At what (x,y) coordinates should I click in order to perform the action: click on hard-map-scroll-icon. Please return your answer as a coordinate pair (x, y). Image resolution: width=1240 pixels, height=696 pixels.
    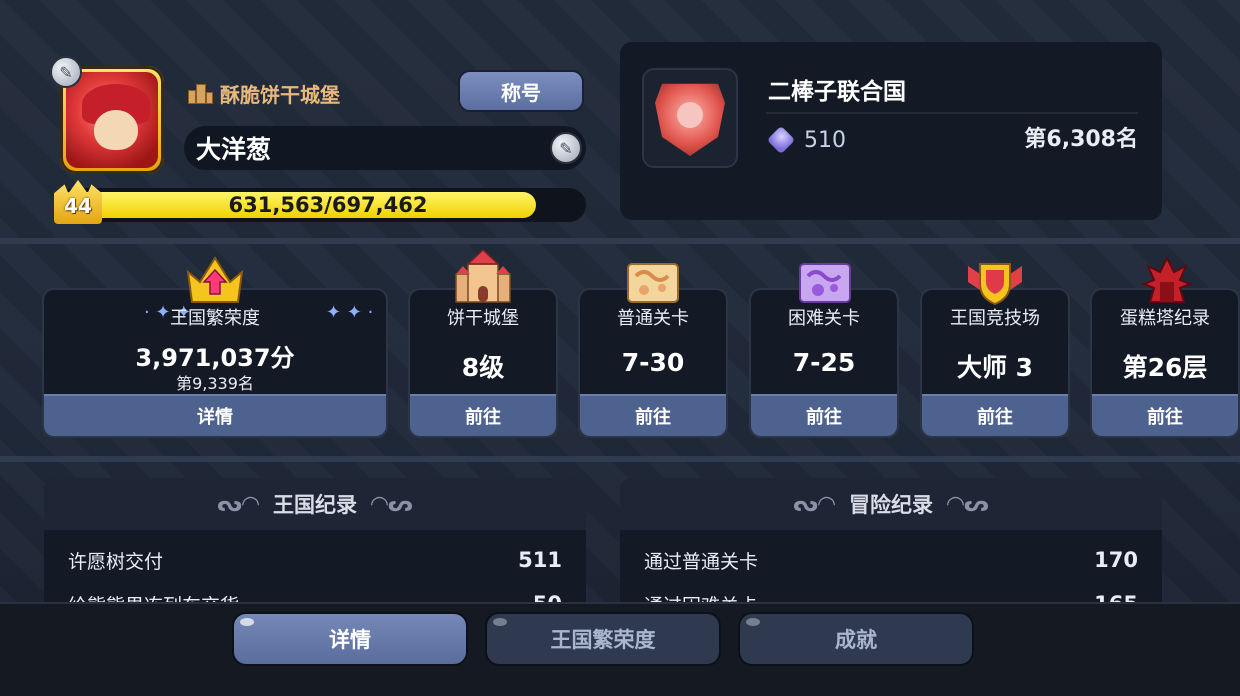
    Looking at the image, I should click on (827, 286).